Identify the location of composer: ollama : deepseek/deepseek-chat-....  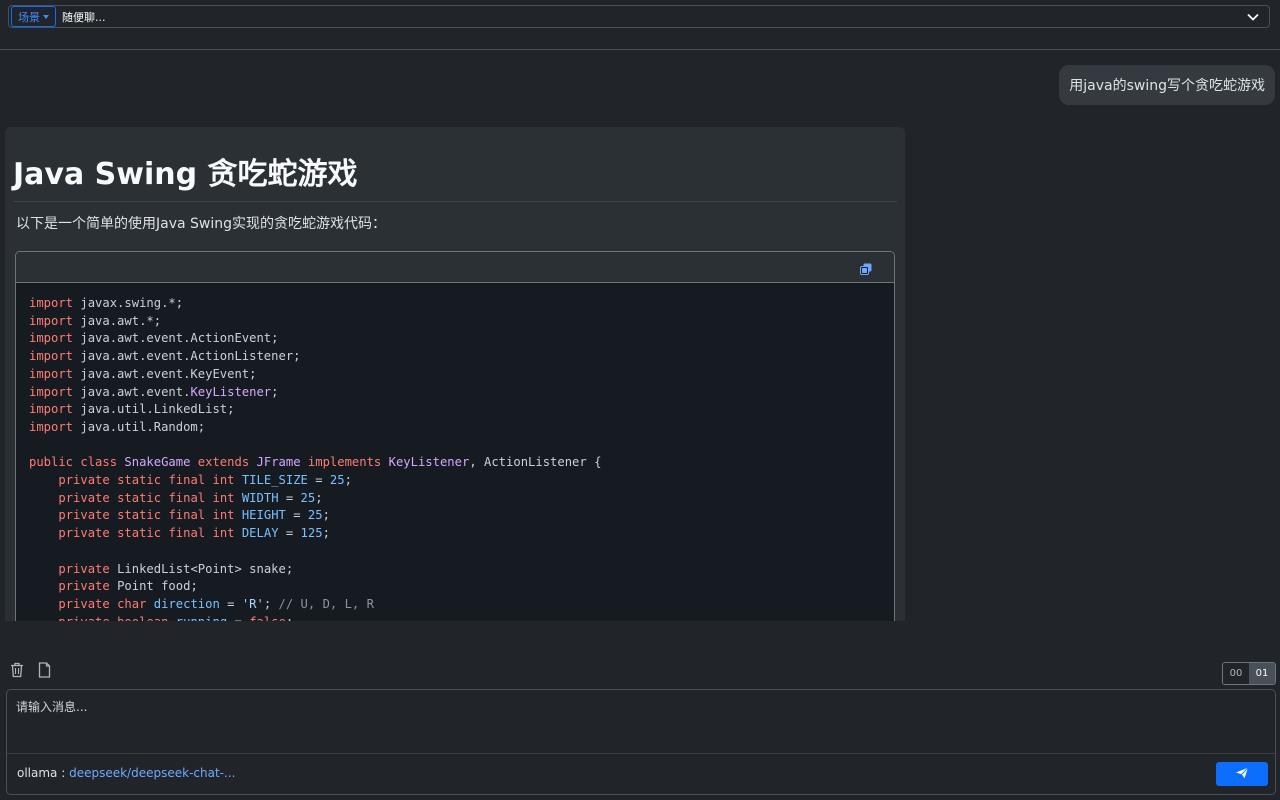
(641, 742).